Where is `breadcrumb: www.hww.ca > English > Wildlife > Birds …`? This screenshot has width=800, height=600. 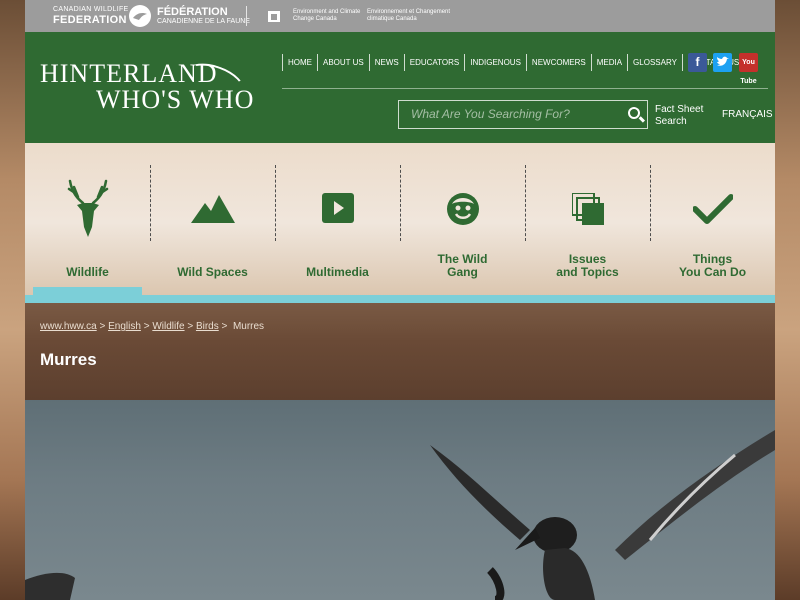
breadcrumb: www.hww.ca > English > Wildlife > Birds … is located at coordinates (152, 326).